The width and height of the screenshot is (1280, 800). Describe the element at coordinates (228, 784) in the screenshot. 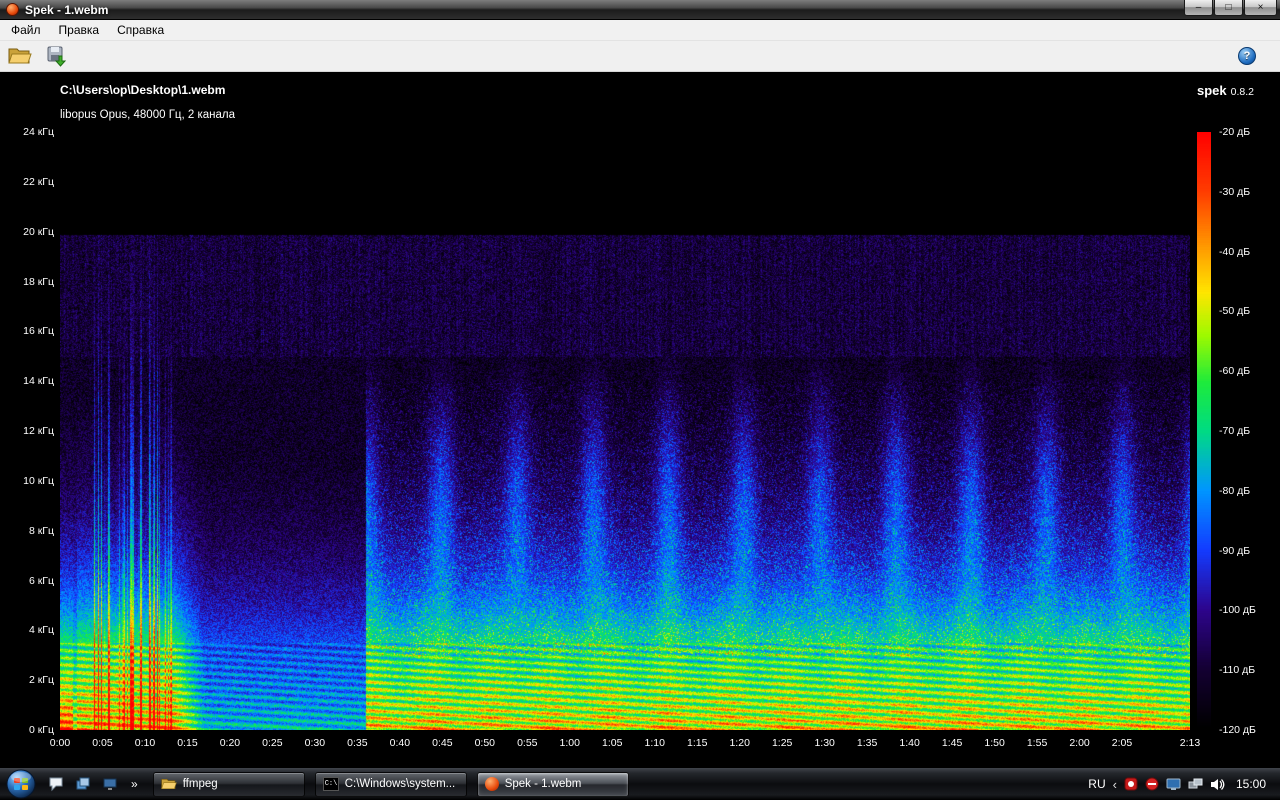

I see `taskbar-button-ffmpeg: ffmpeg` at that location.